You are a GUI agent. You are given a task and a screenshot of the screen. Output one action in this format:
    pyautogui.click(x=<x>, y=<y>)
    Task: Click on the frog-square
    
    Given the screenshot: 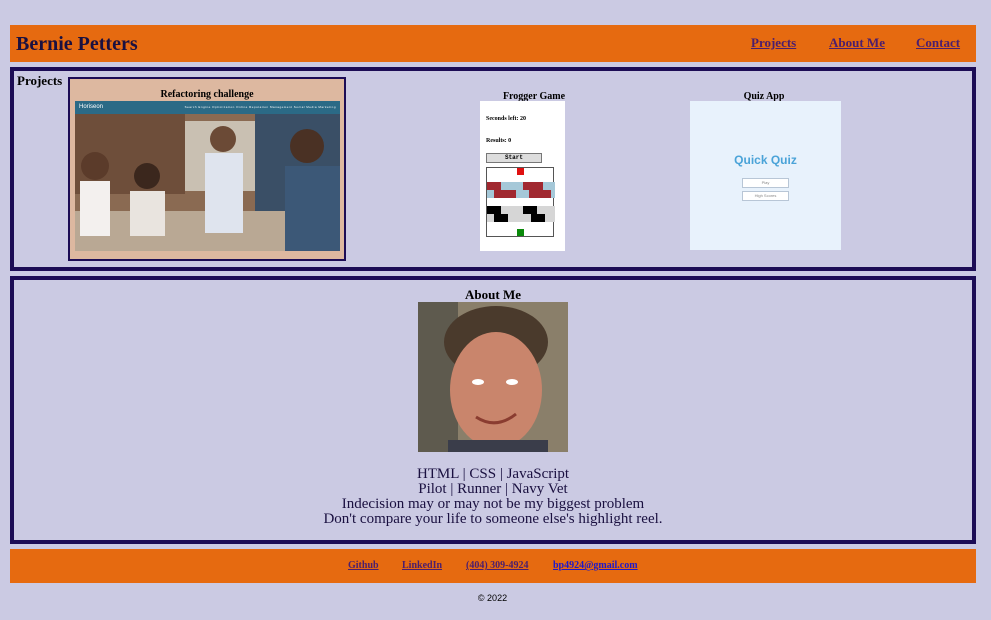 What is the action you would take?
    pyautogui.click(x=520, y=232)
    